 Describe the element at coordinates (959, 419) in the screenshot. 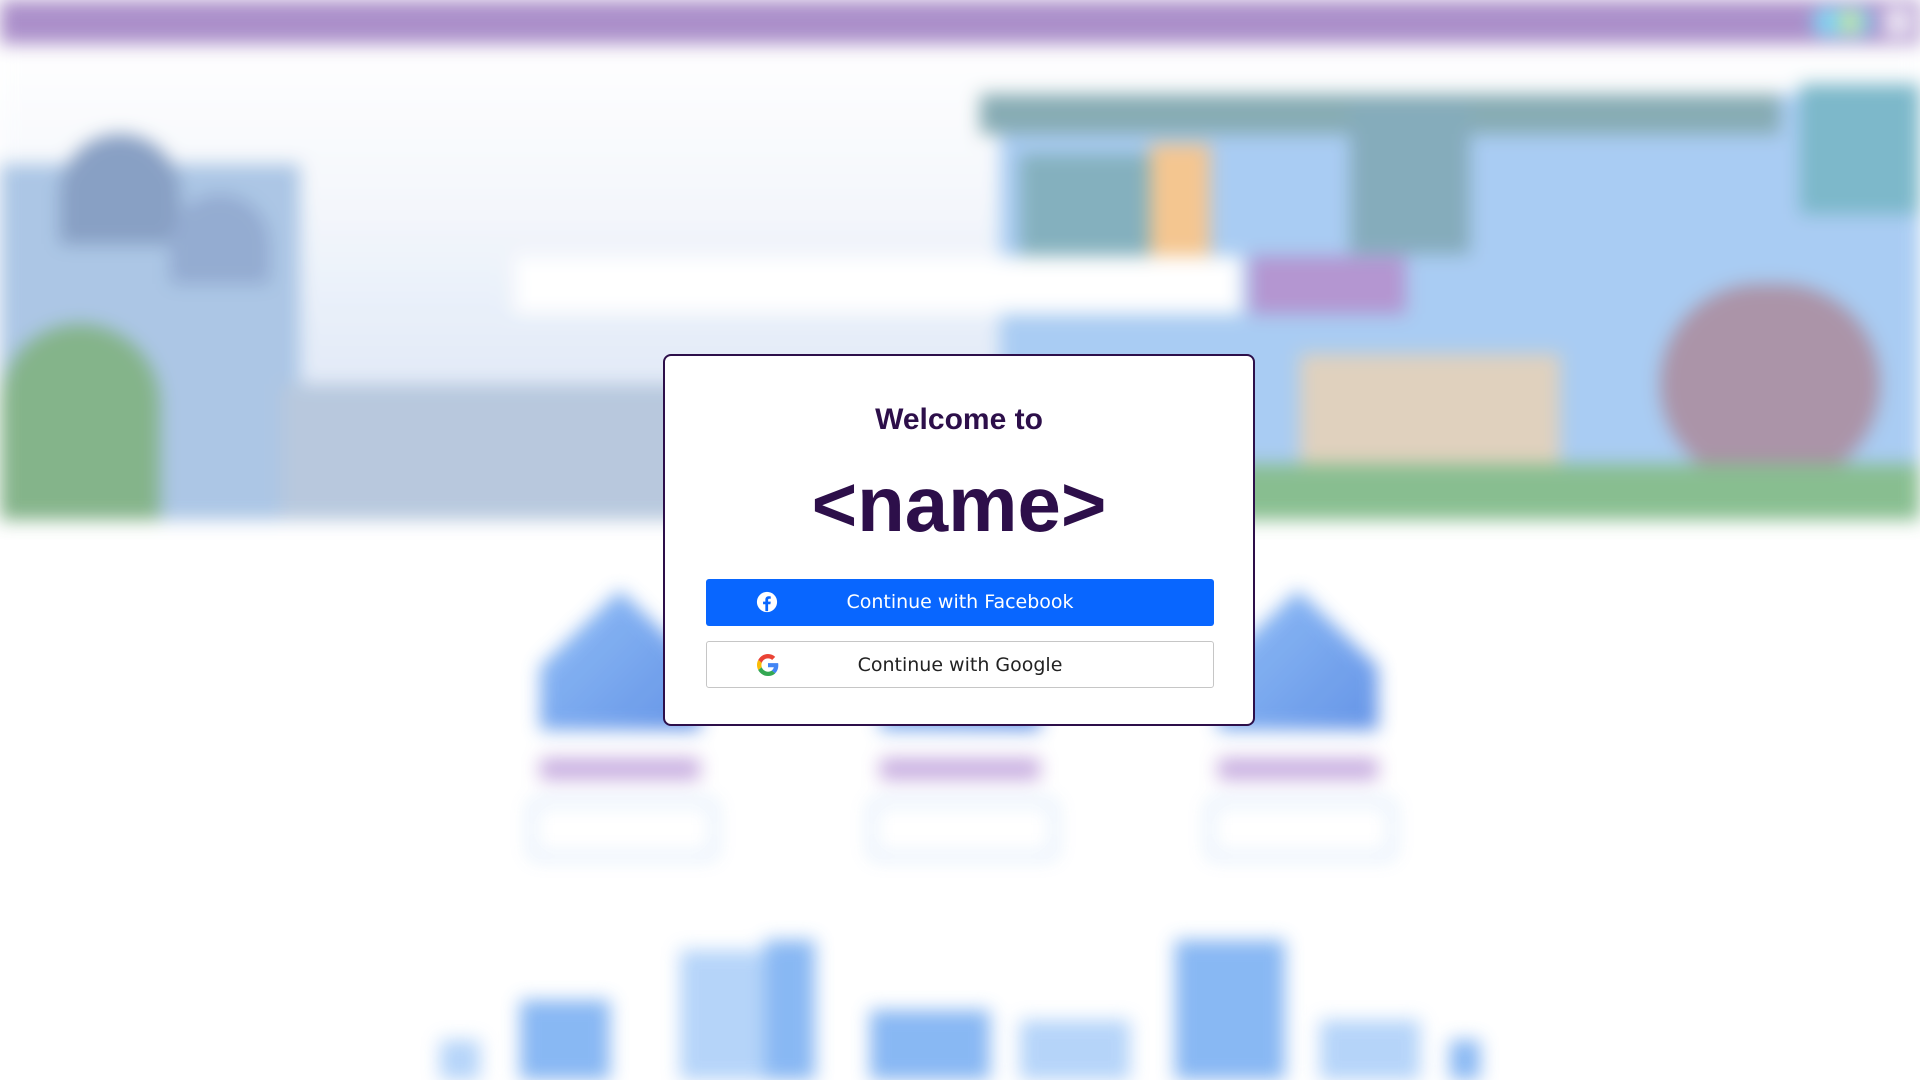

I see `welcome-heading: Welcome to` at that location.